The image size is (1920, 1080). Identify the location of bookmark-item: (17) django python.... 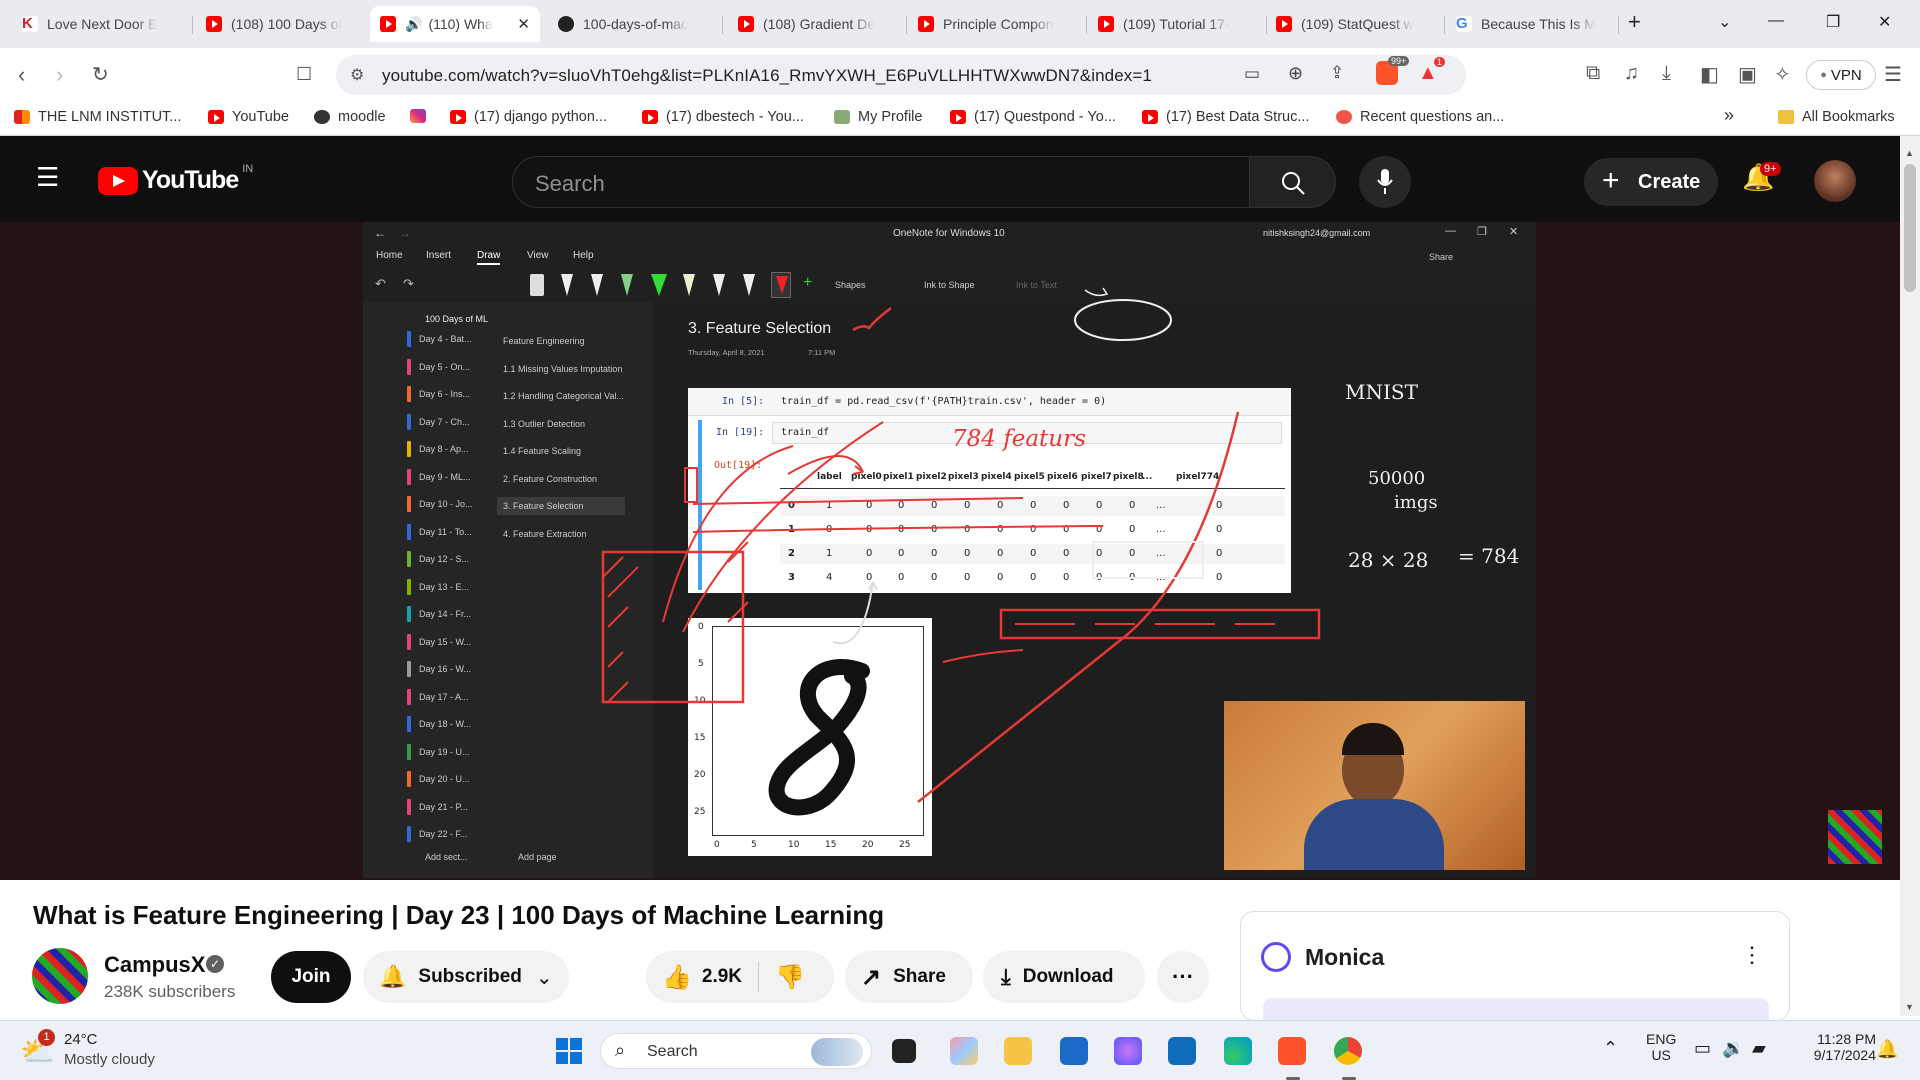
(528, 117).